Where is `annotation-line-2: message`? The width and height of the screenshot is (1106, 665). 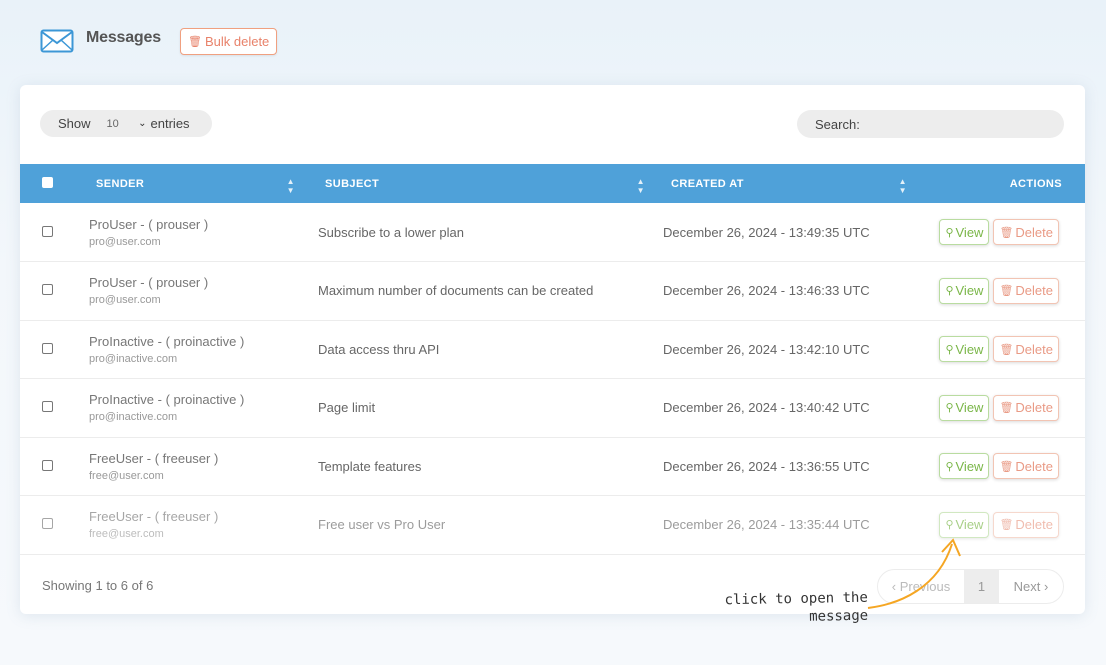 annotation-line-2: message is located at coordinates (838, 616).